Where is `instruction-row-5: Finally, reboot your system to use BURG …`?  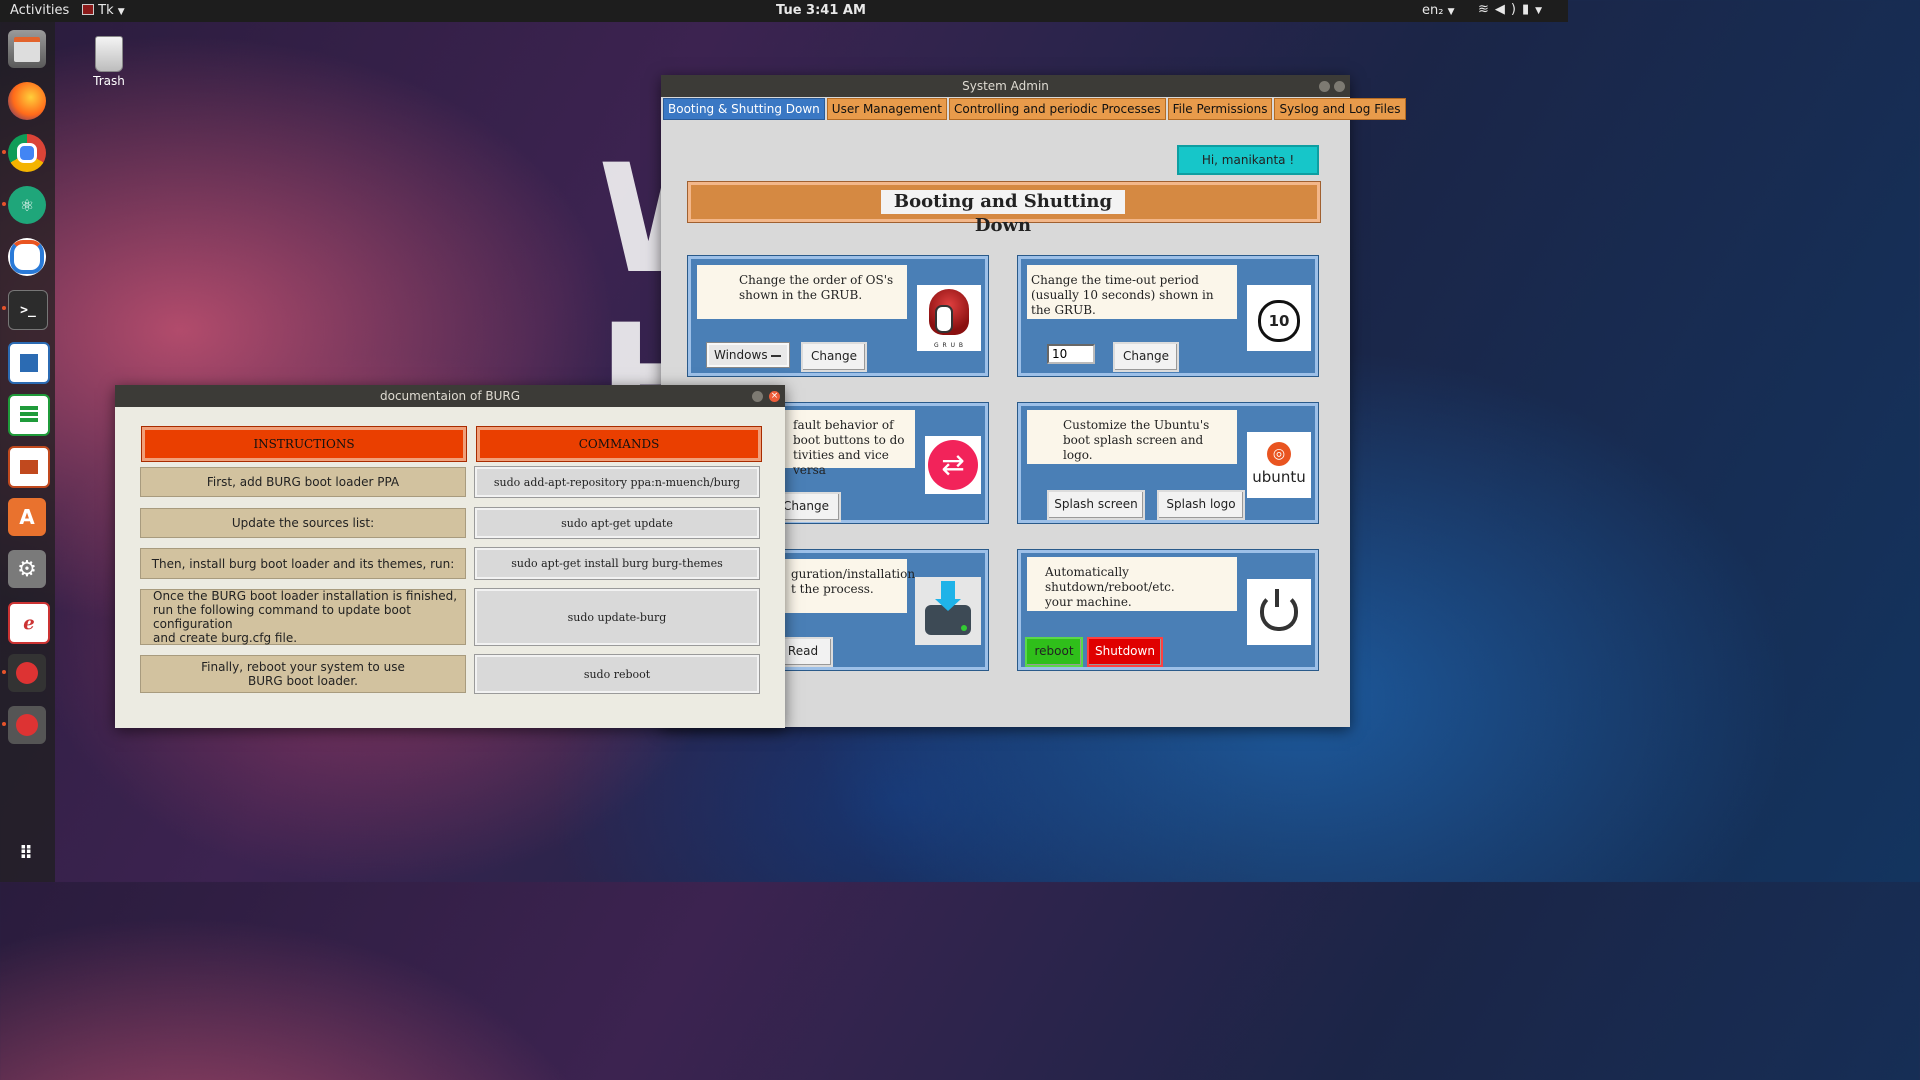 instruction-row-5: Finally, reboot your system to use BURG … is located at coordinates (303, 674).